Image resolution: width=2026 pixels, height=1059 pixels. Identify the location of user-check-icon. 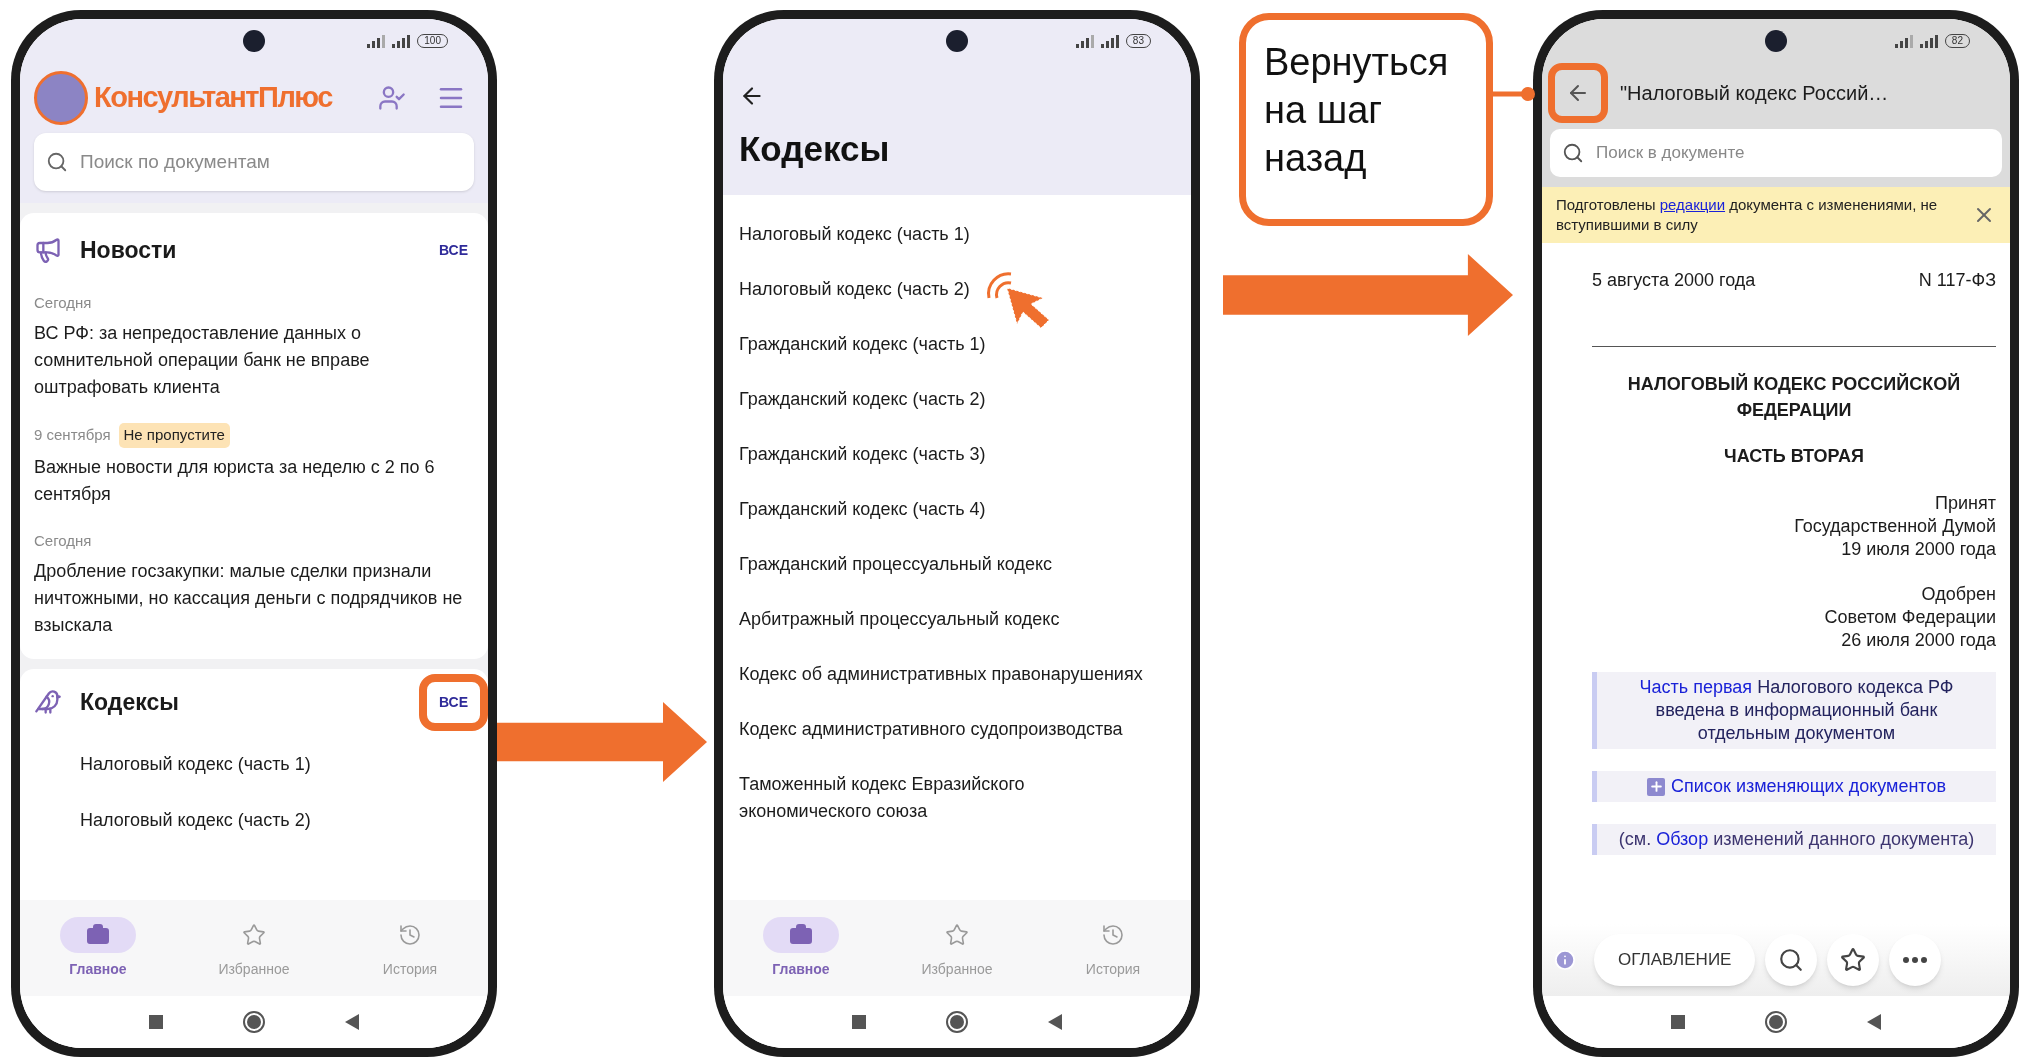
(392, 98).